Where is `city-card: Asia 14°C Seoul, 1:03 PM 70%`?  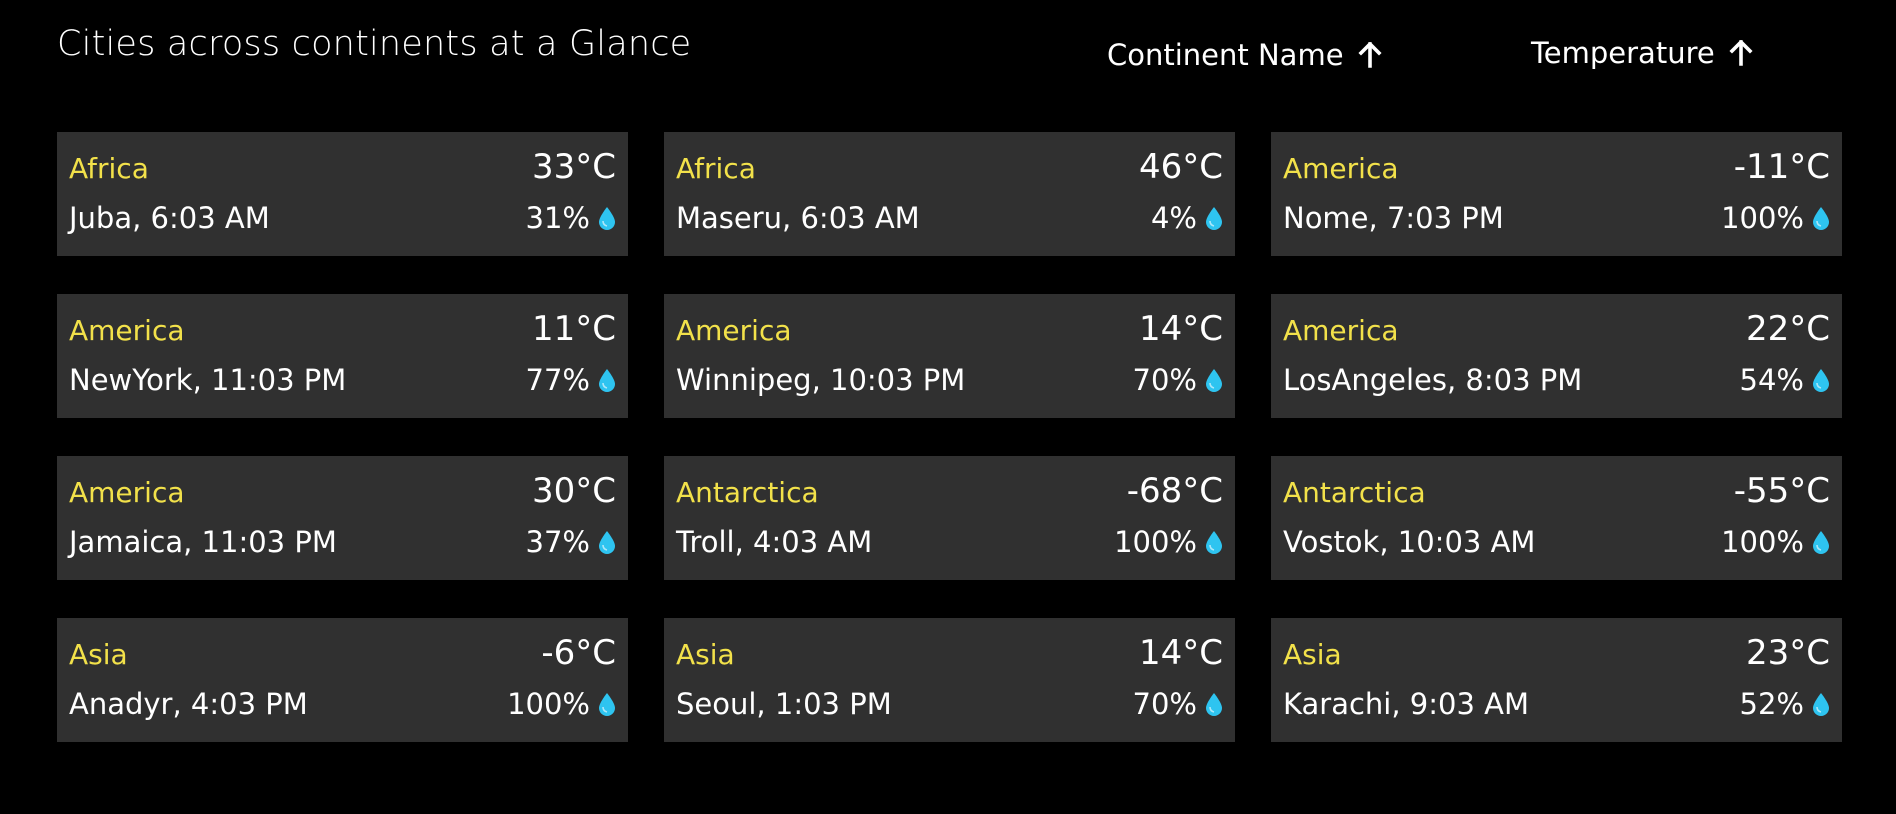 city-card: Asia 14°C Seoul, 1:03 PM 70% is located at coordinates (949, 680).